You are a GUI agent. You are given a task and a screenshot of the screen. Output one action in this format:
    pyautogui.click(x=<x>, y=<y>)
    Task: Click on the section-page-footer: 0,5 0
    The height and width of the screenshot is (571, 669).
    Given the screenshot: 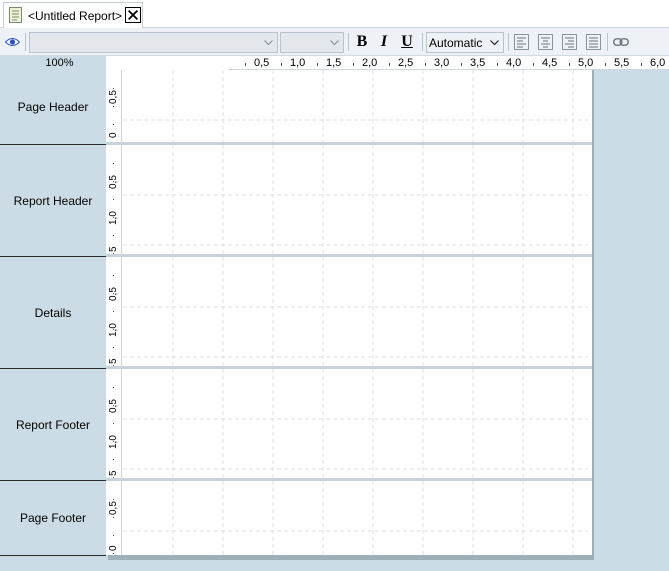 What is the action you would take?
    pyautogui.click(x=349, y=518)
    